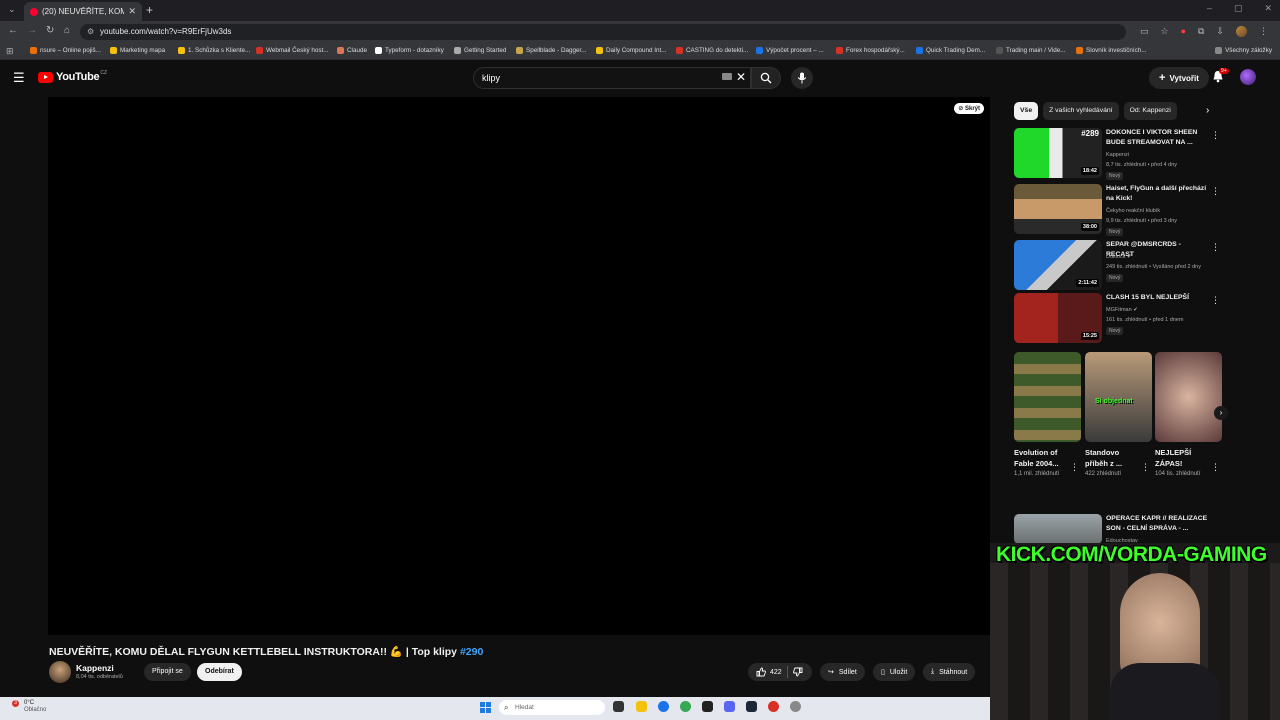 This screenshot has height=720, width=1280. What do you see at coordinates (741, 77) in the screenshot?
I see `clear-search-icon: ✕` at bounding box center [741, 77].